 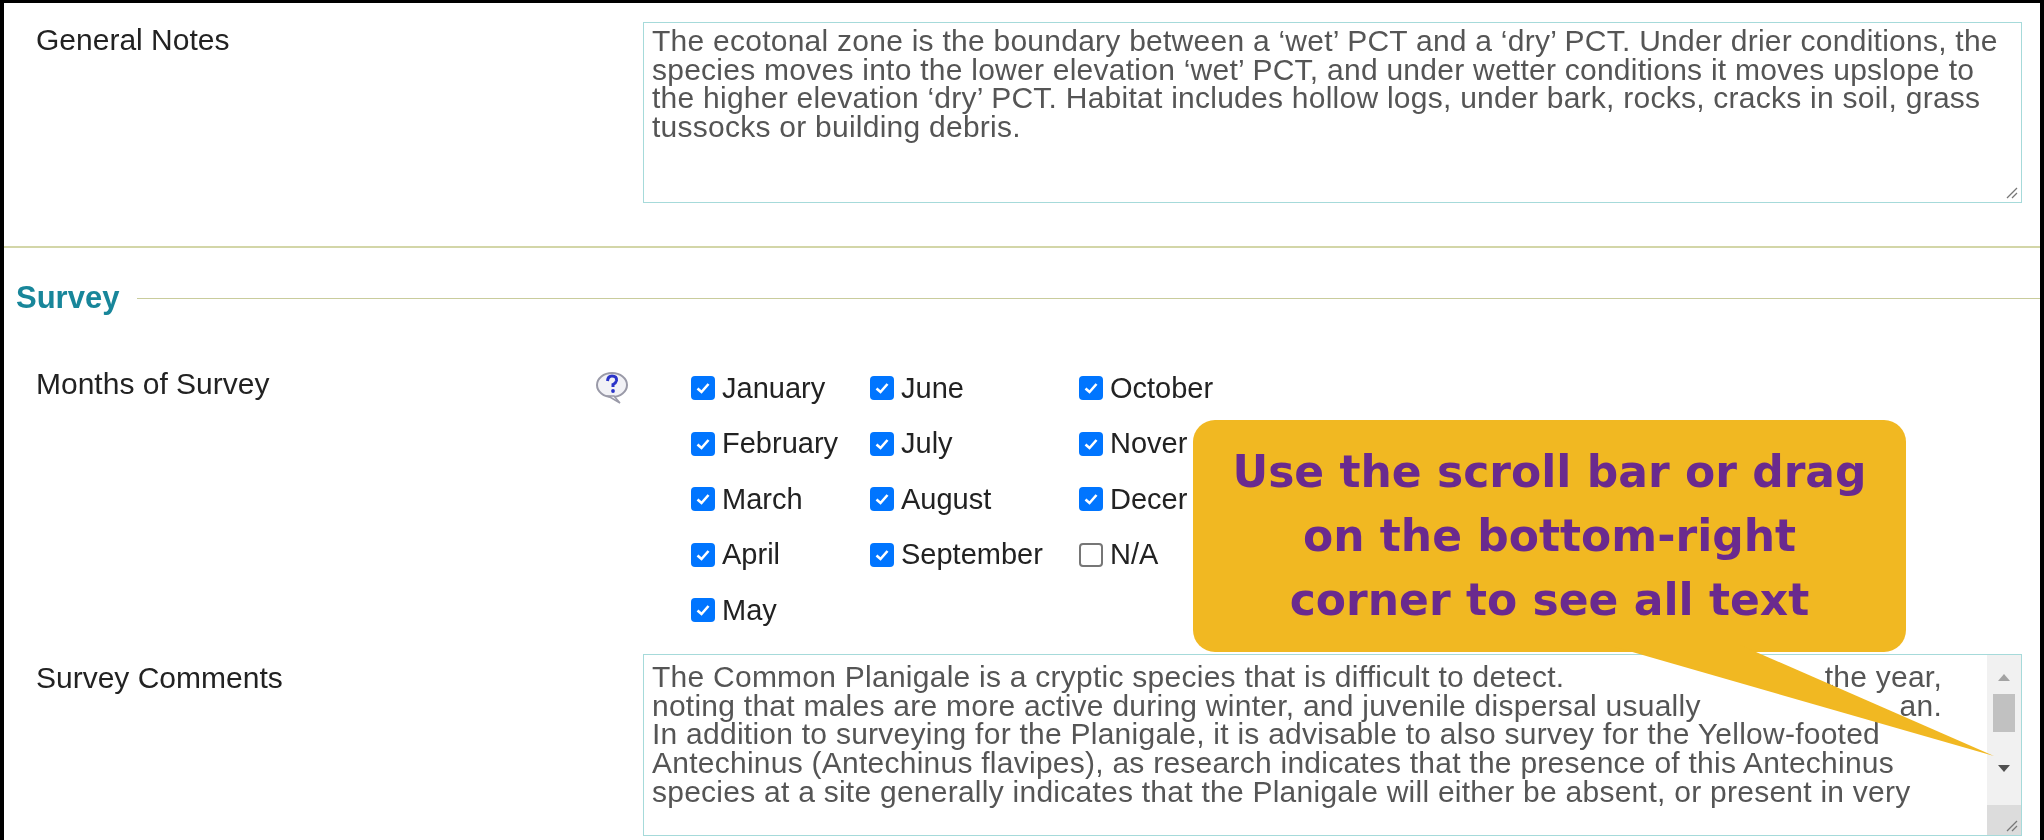 What do you see at coordinates (159, 677) in the screenshot?
I see `field-label: Survey Comments` at bounding box center [159, 677].